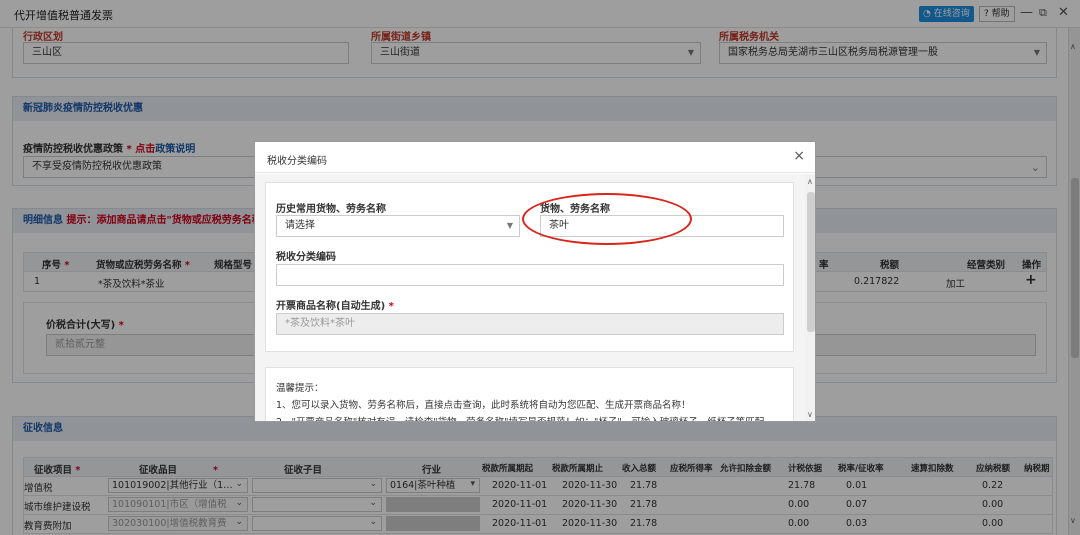 The image size is (1080, 535). What do you see at coordinates (535, 157) in the screenshot?
I see `dialog-header: 税收分类编码 ×` at bounding box center [535, 157].